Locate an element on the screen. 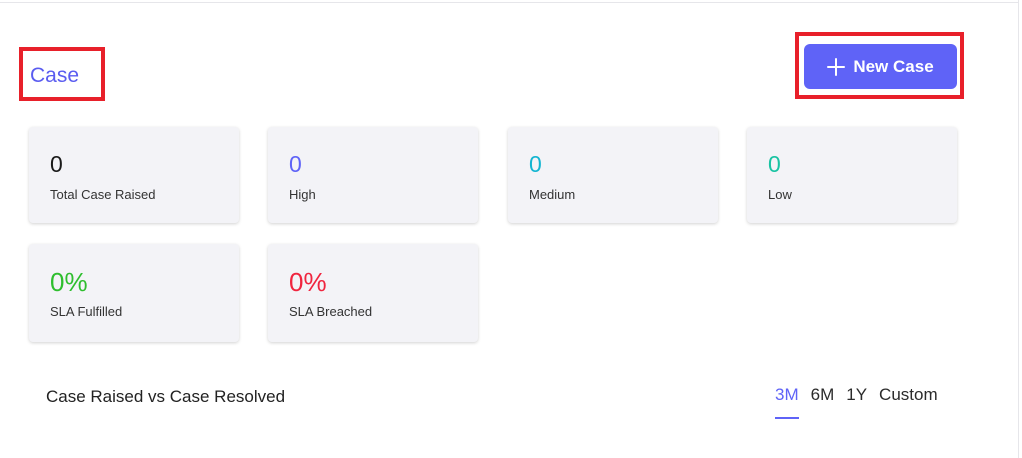 This screenshot has width=1022, height=458. stat-label: Medium is located at coordinates (552, 194).